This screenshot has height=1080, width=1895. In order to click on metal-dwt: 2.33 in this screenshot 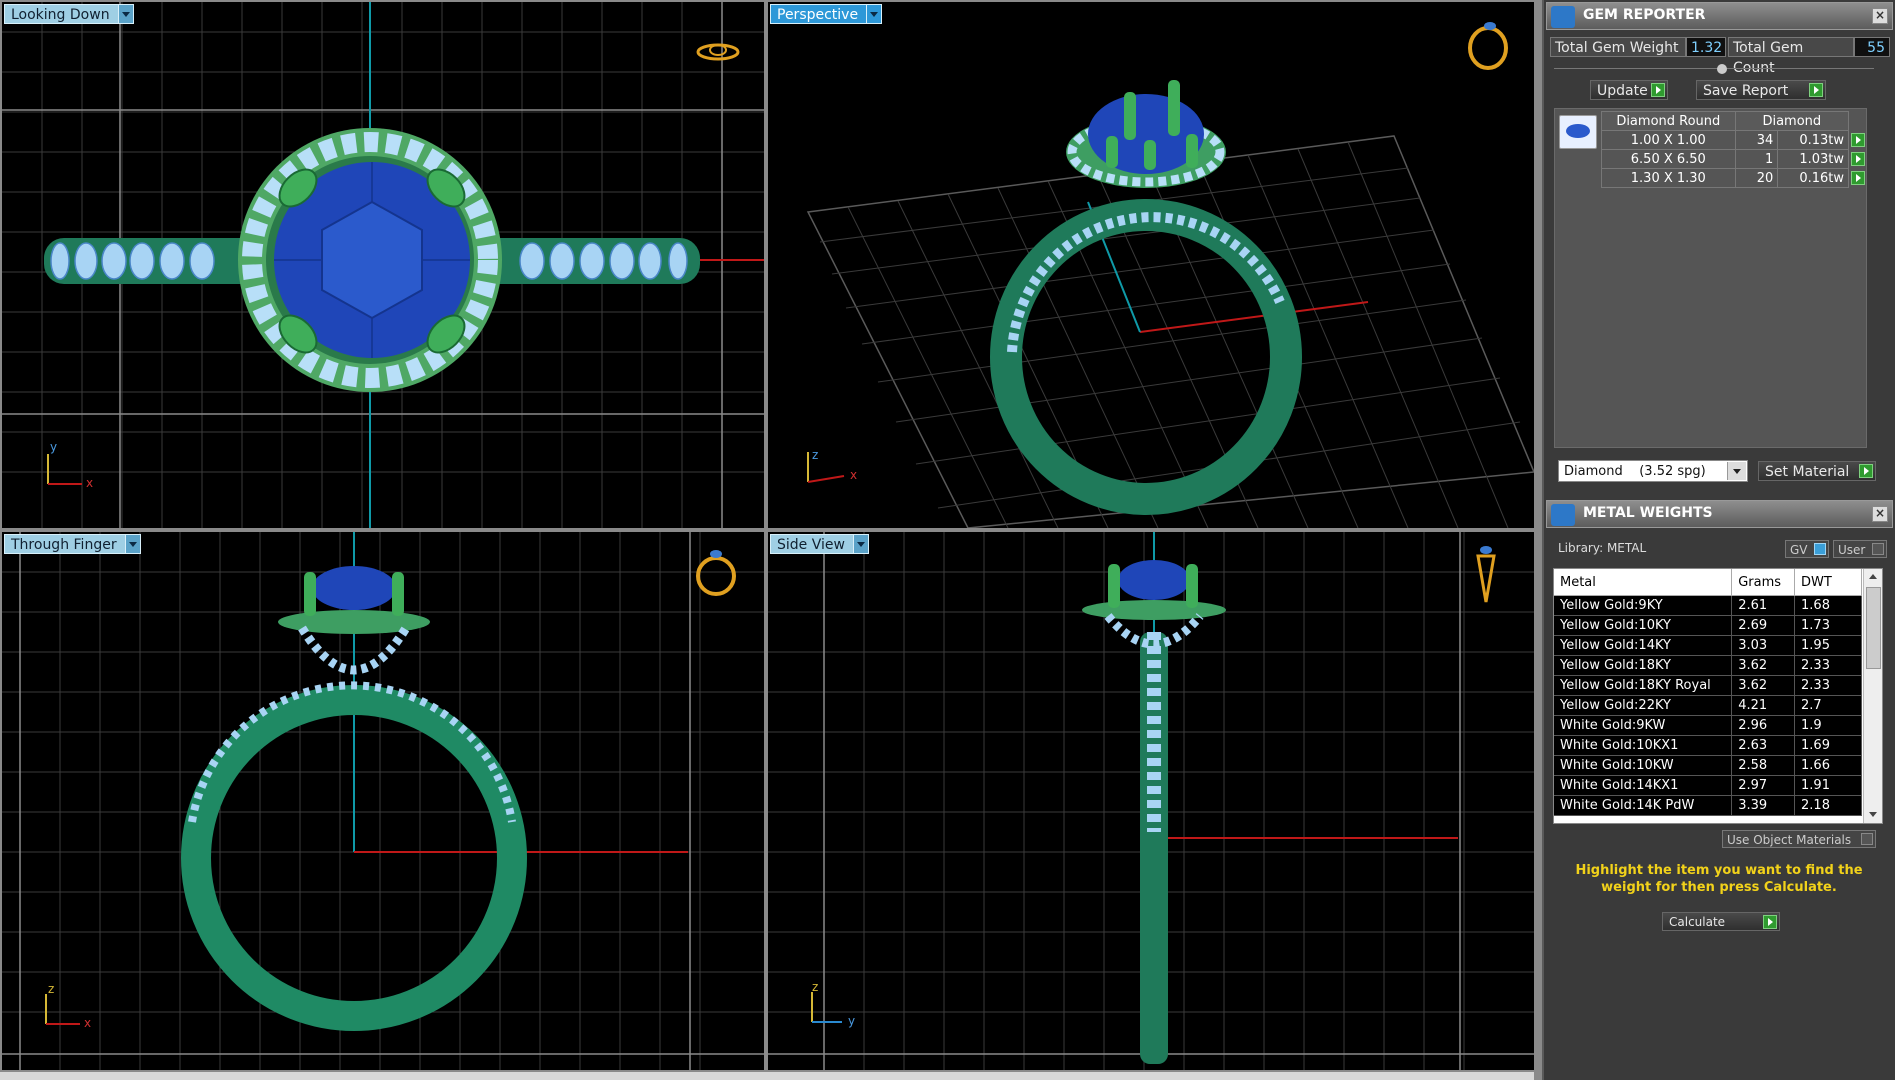, I will do `click(1828, 665)`.